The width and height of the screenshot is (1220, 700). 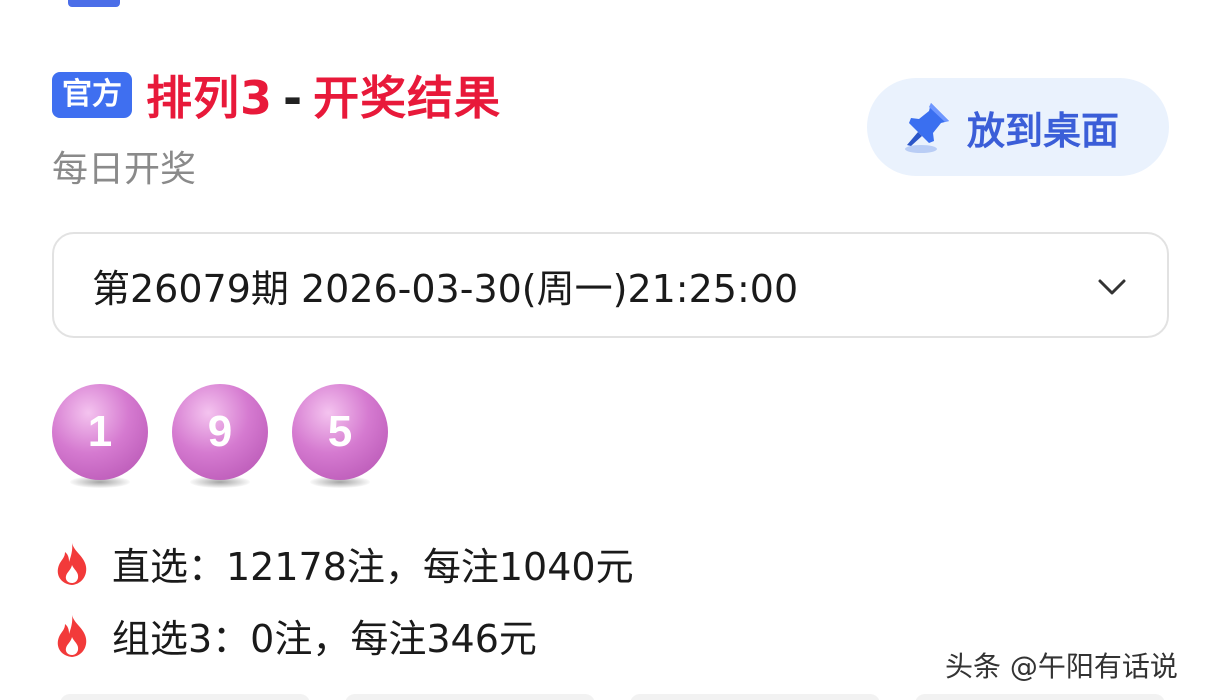 What do you see at coordinates (210, 98) in the screenshot?
I see `title-game-name: 排列3` at bounding box center [210, 98].